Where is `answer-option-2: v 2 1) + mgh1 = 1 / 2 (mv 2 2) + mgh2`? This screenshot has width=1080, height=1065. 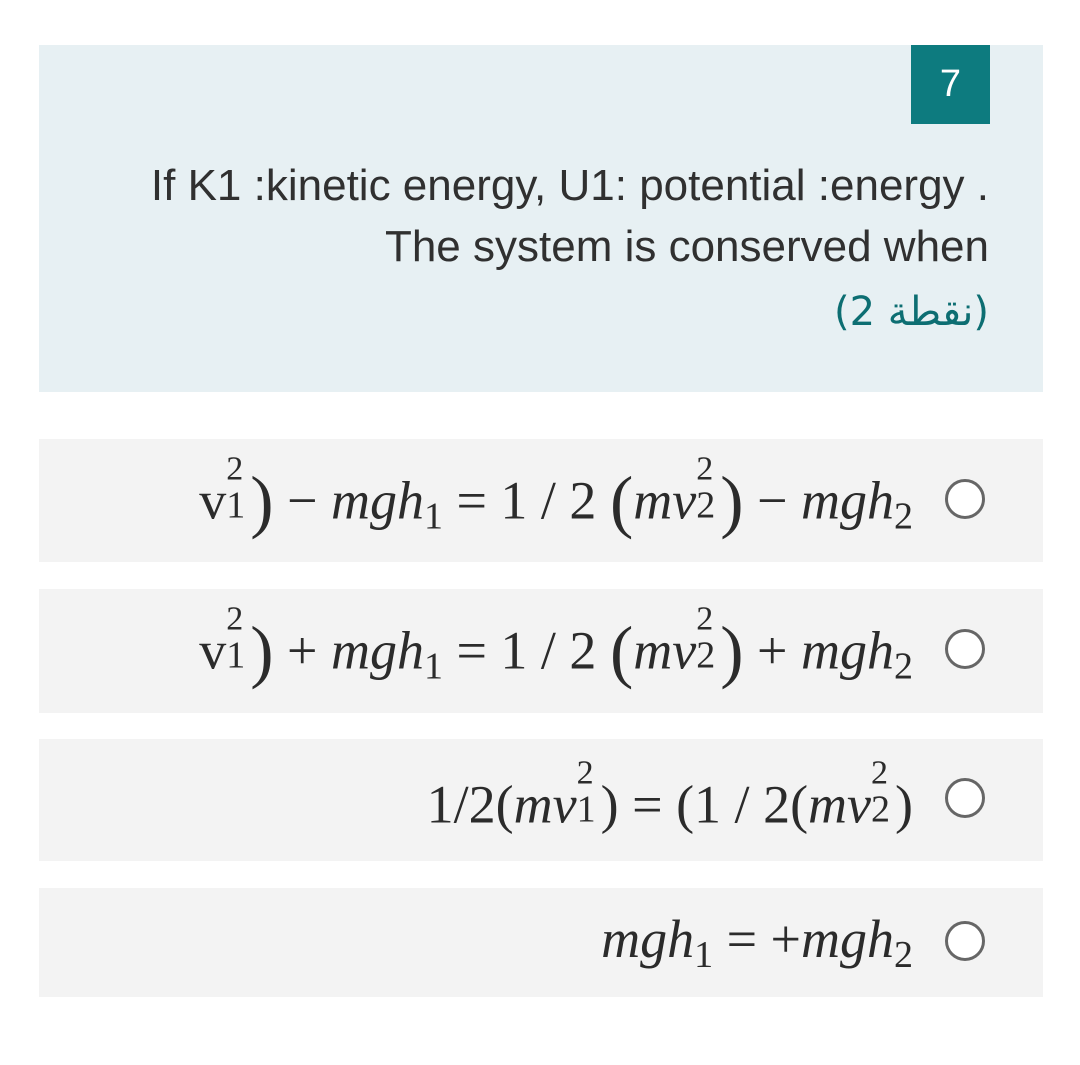 answer-option-2: v 2 1) + mgh1 = 1 / 2 (mv 2 2) + mgh2 is located at coordinates (541, 651).